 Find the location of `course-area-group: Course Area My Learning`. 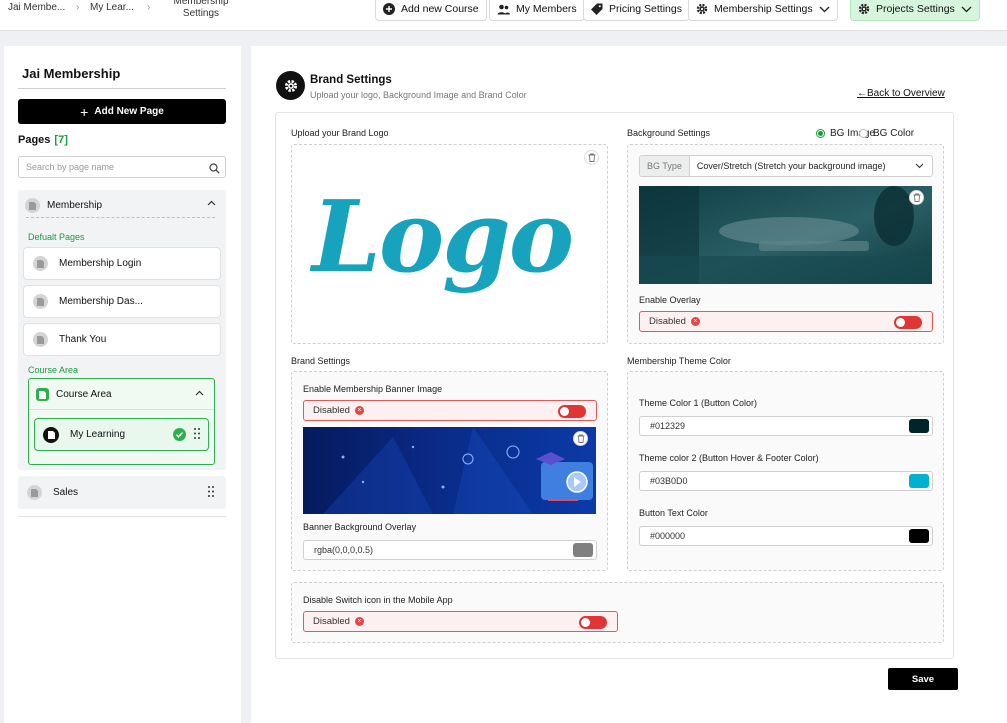

course-area-group: Course Area My Learning is located at coordinates (121, 421).